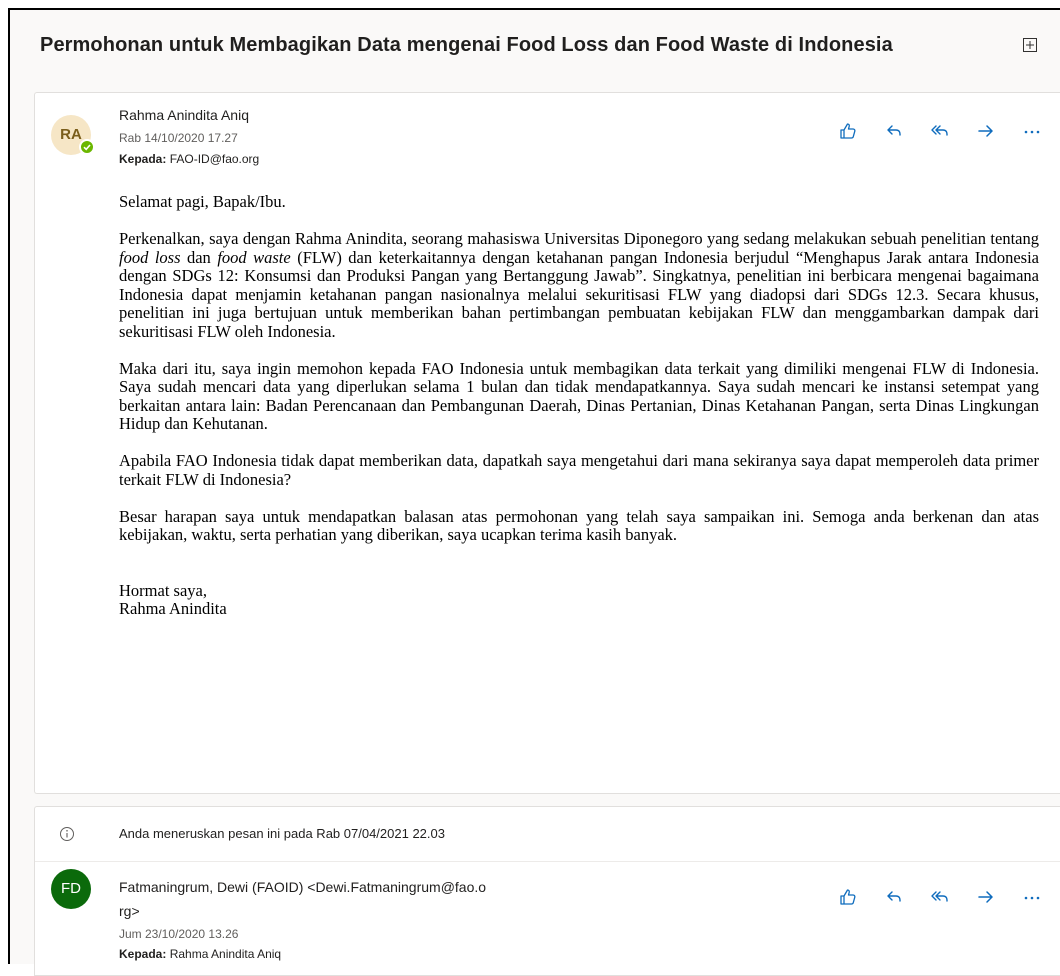  Describe the element at coordinates (202, 201) in the screenshot. I see `greeting: Selamat pagi, Bapak/Ibu.` at that location.